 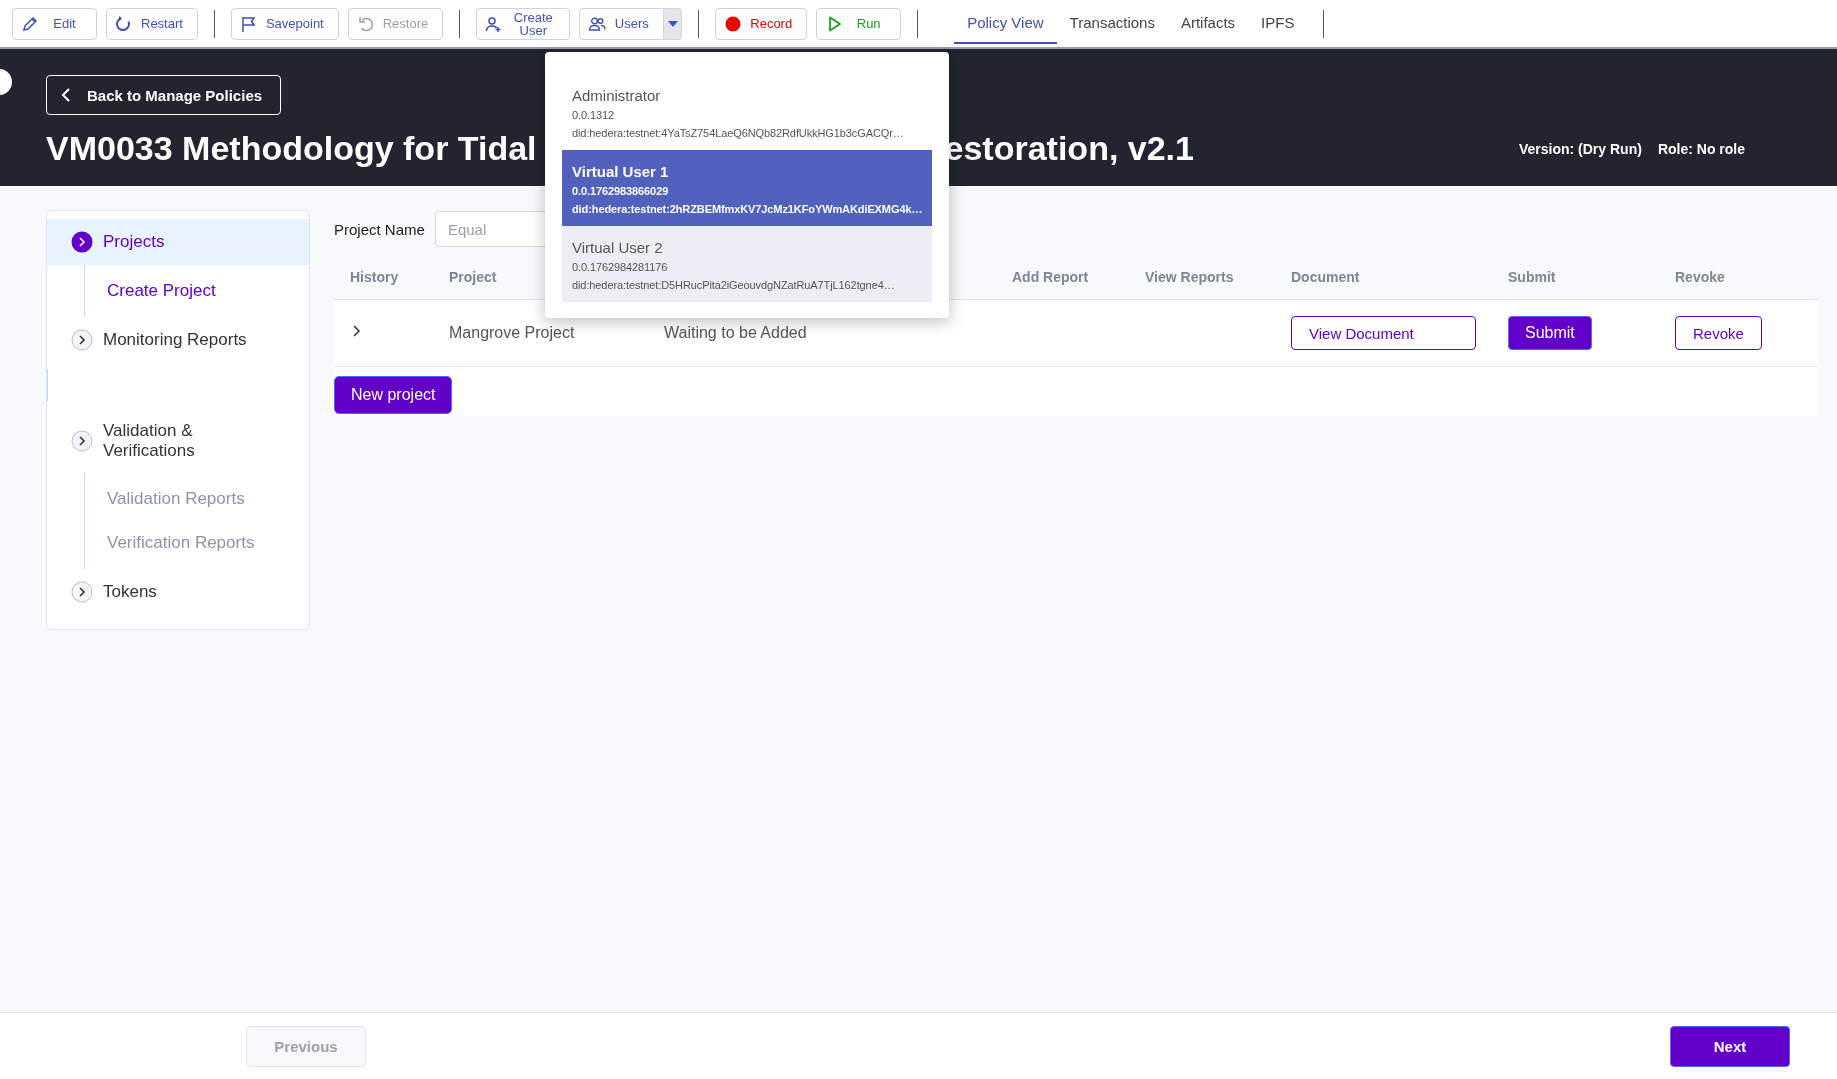 I want to click on column-header: Document, so click(x=1325, y=277).